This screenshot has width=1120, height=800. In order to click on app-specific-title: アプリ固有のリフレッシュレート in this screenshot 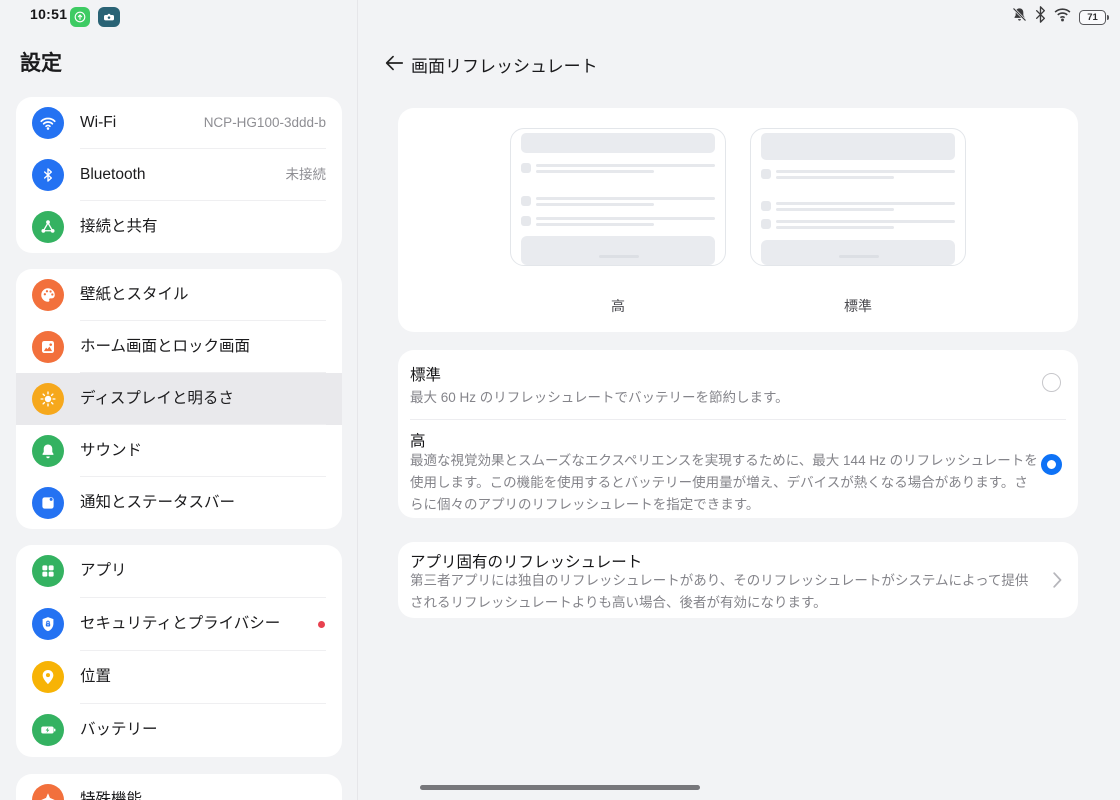, I will do `click(526, 562)`.